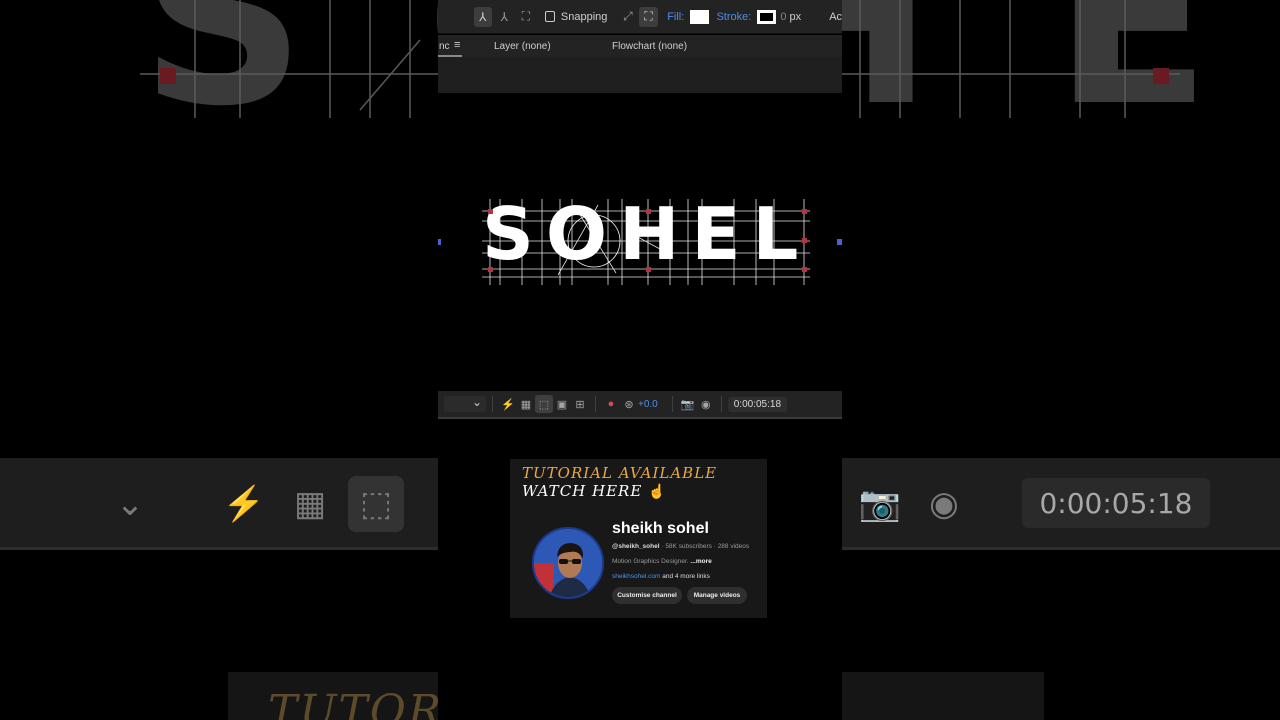  I want to click on mask-path-visibility-icon: ⬚, so click(544, 404).